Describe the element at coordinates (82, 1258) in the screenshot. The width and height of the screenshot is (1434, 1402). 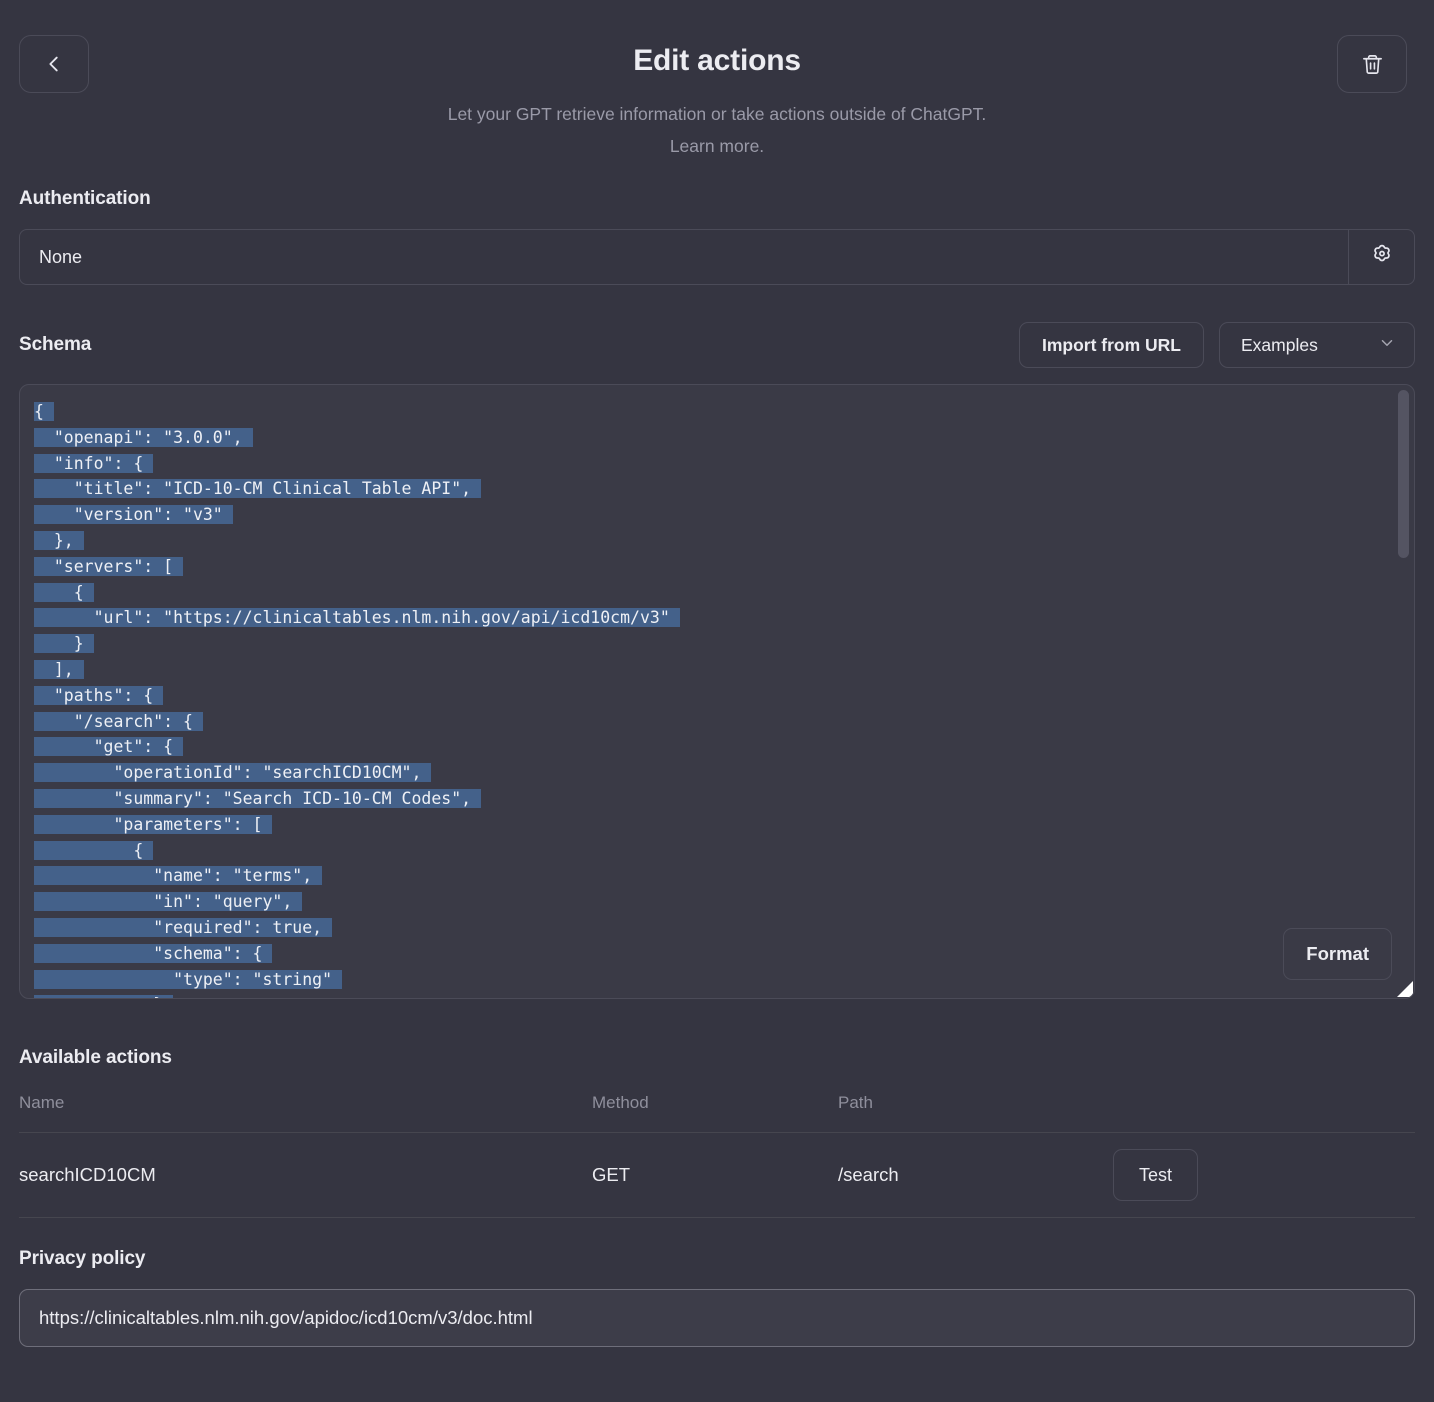
I see `privacy-policy-label: Privacy policy` at that location.